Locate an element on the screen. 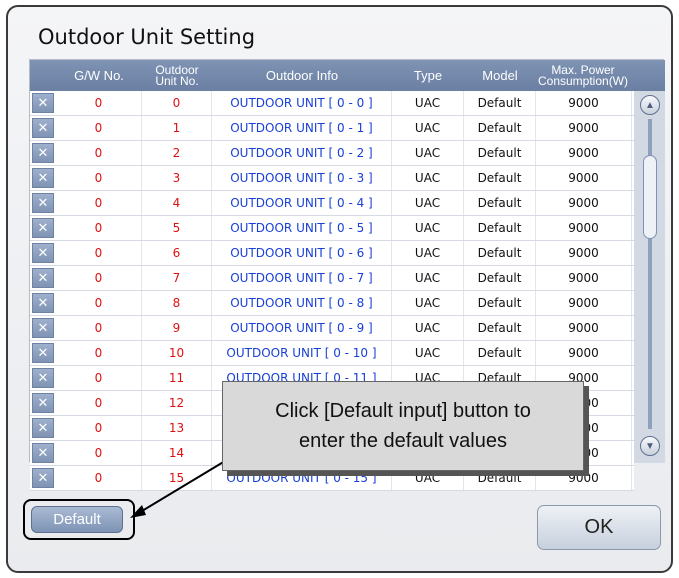 This screenshot has height=578, width=679. header-max-power-line2: Consumption(W) is located at coordinates (583, 80).